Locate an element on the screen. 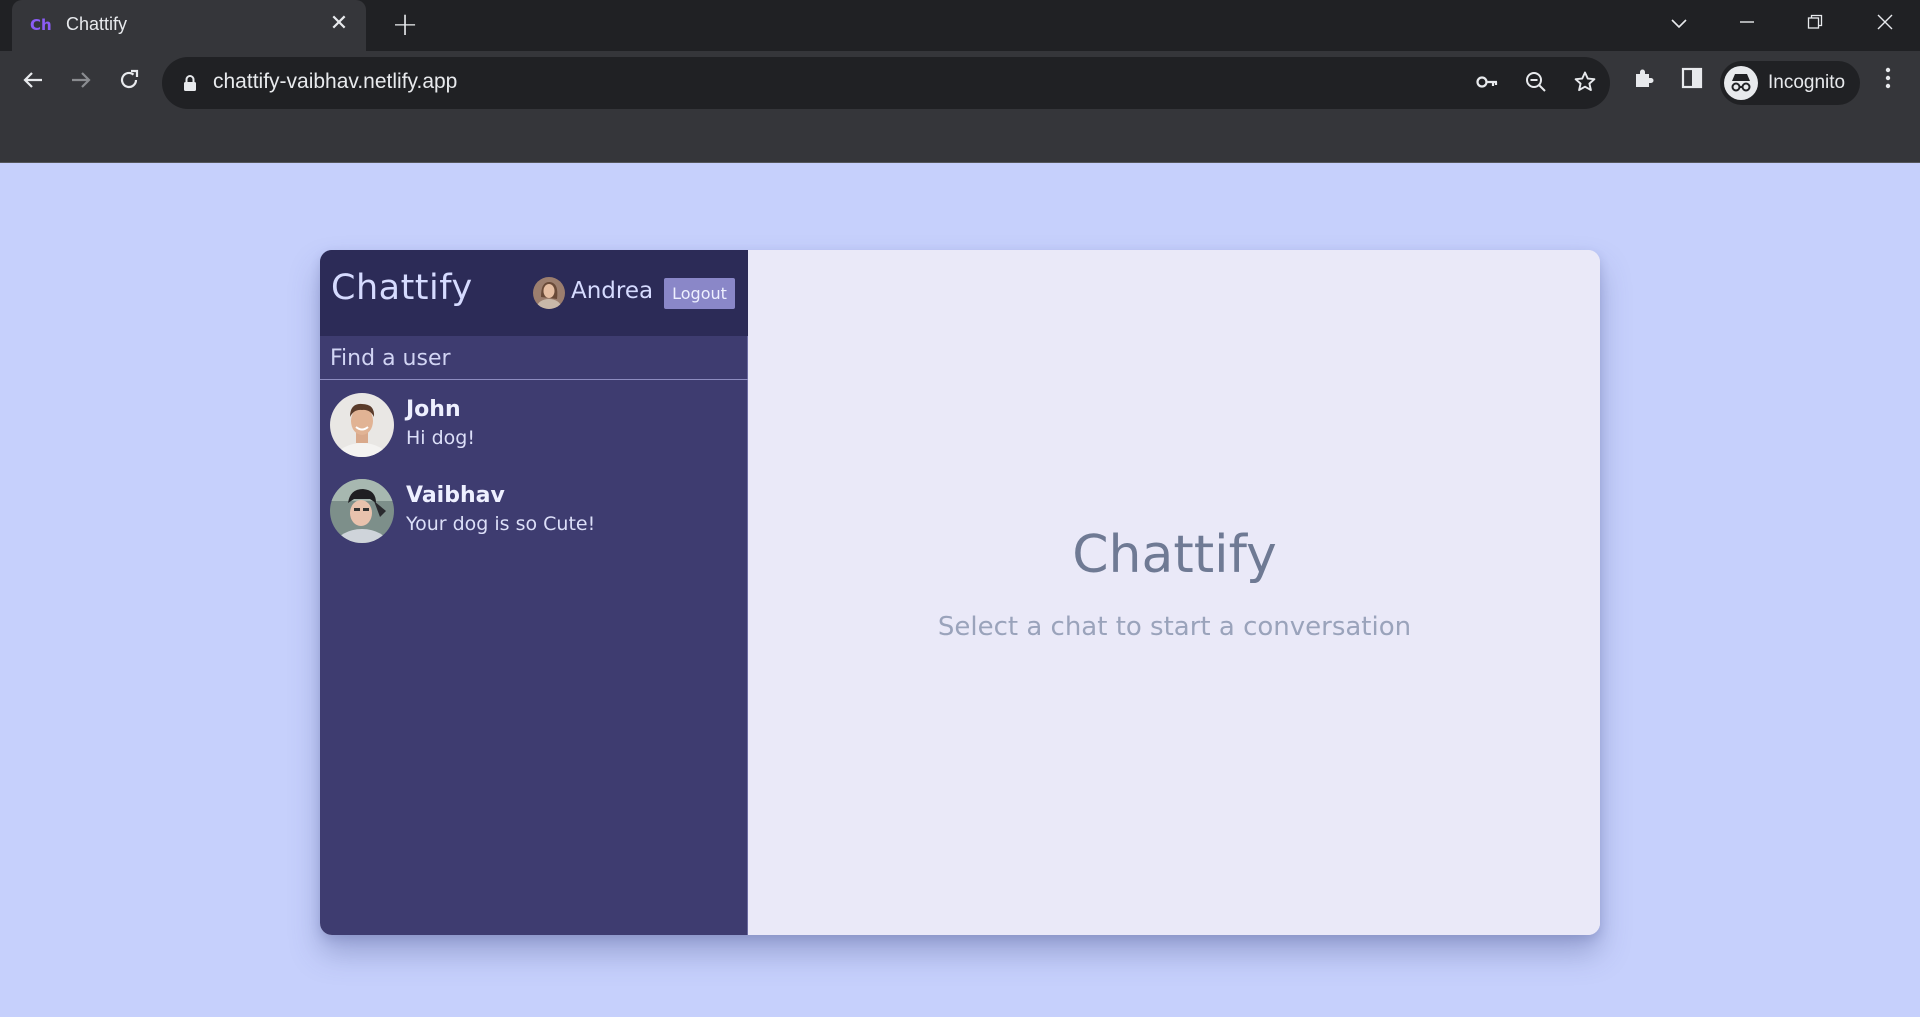  profile-button: Incognito is located at coordinates (1790, 83).